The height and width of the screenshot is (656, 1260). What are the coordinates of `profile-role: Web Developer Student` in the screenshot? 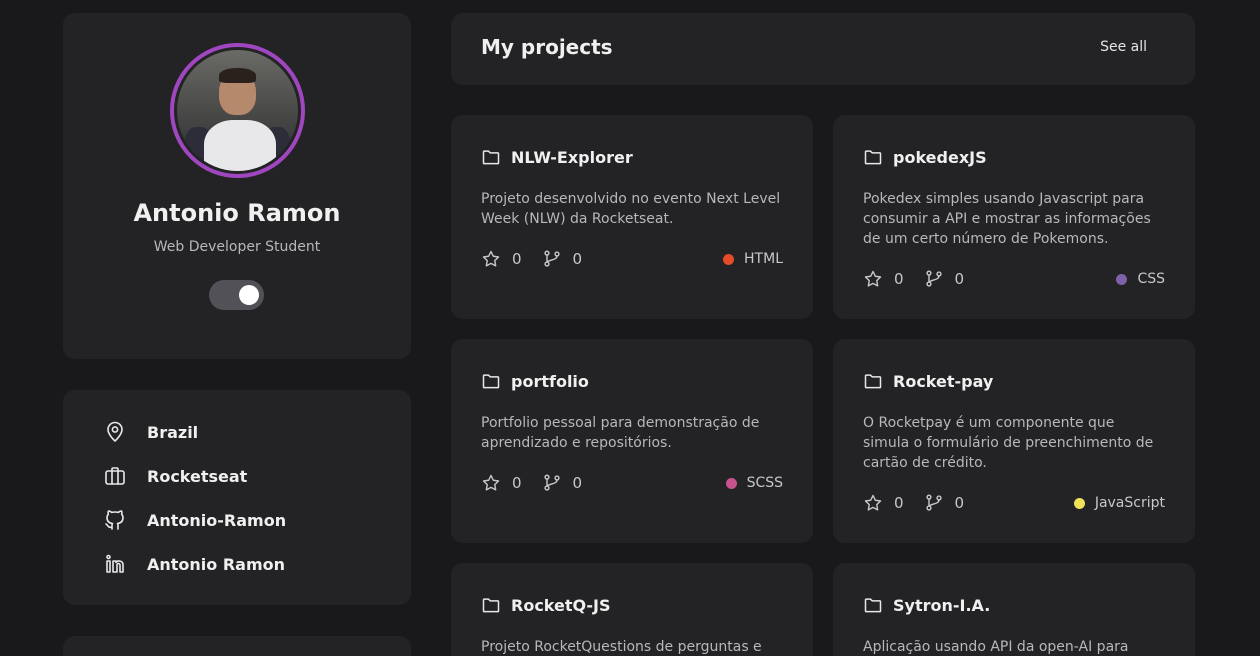 It's located at (237, 247).